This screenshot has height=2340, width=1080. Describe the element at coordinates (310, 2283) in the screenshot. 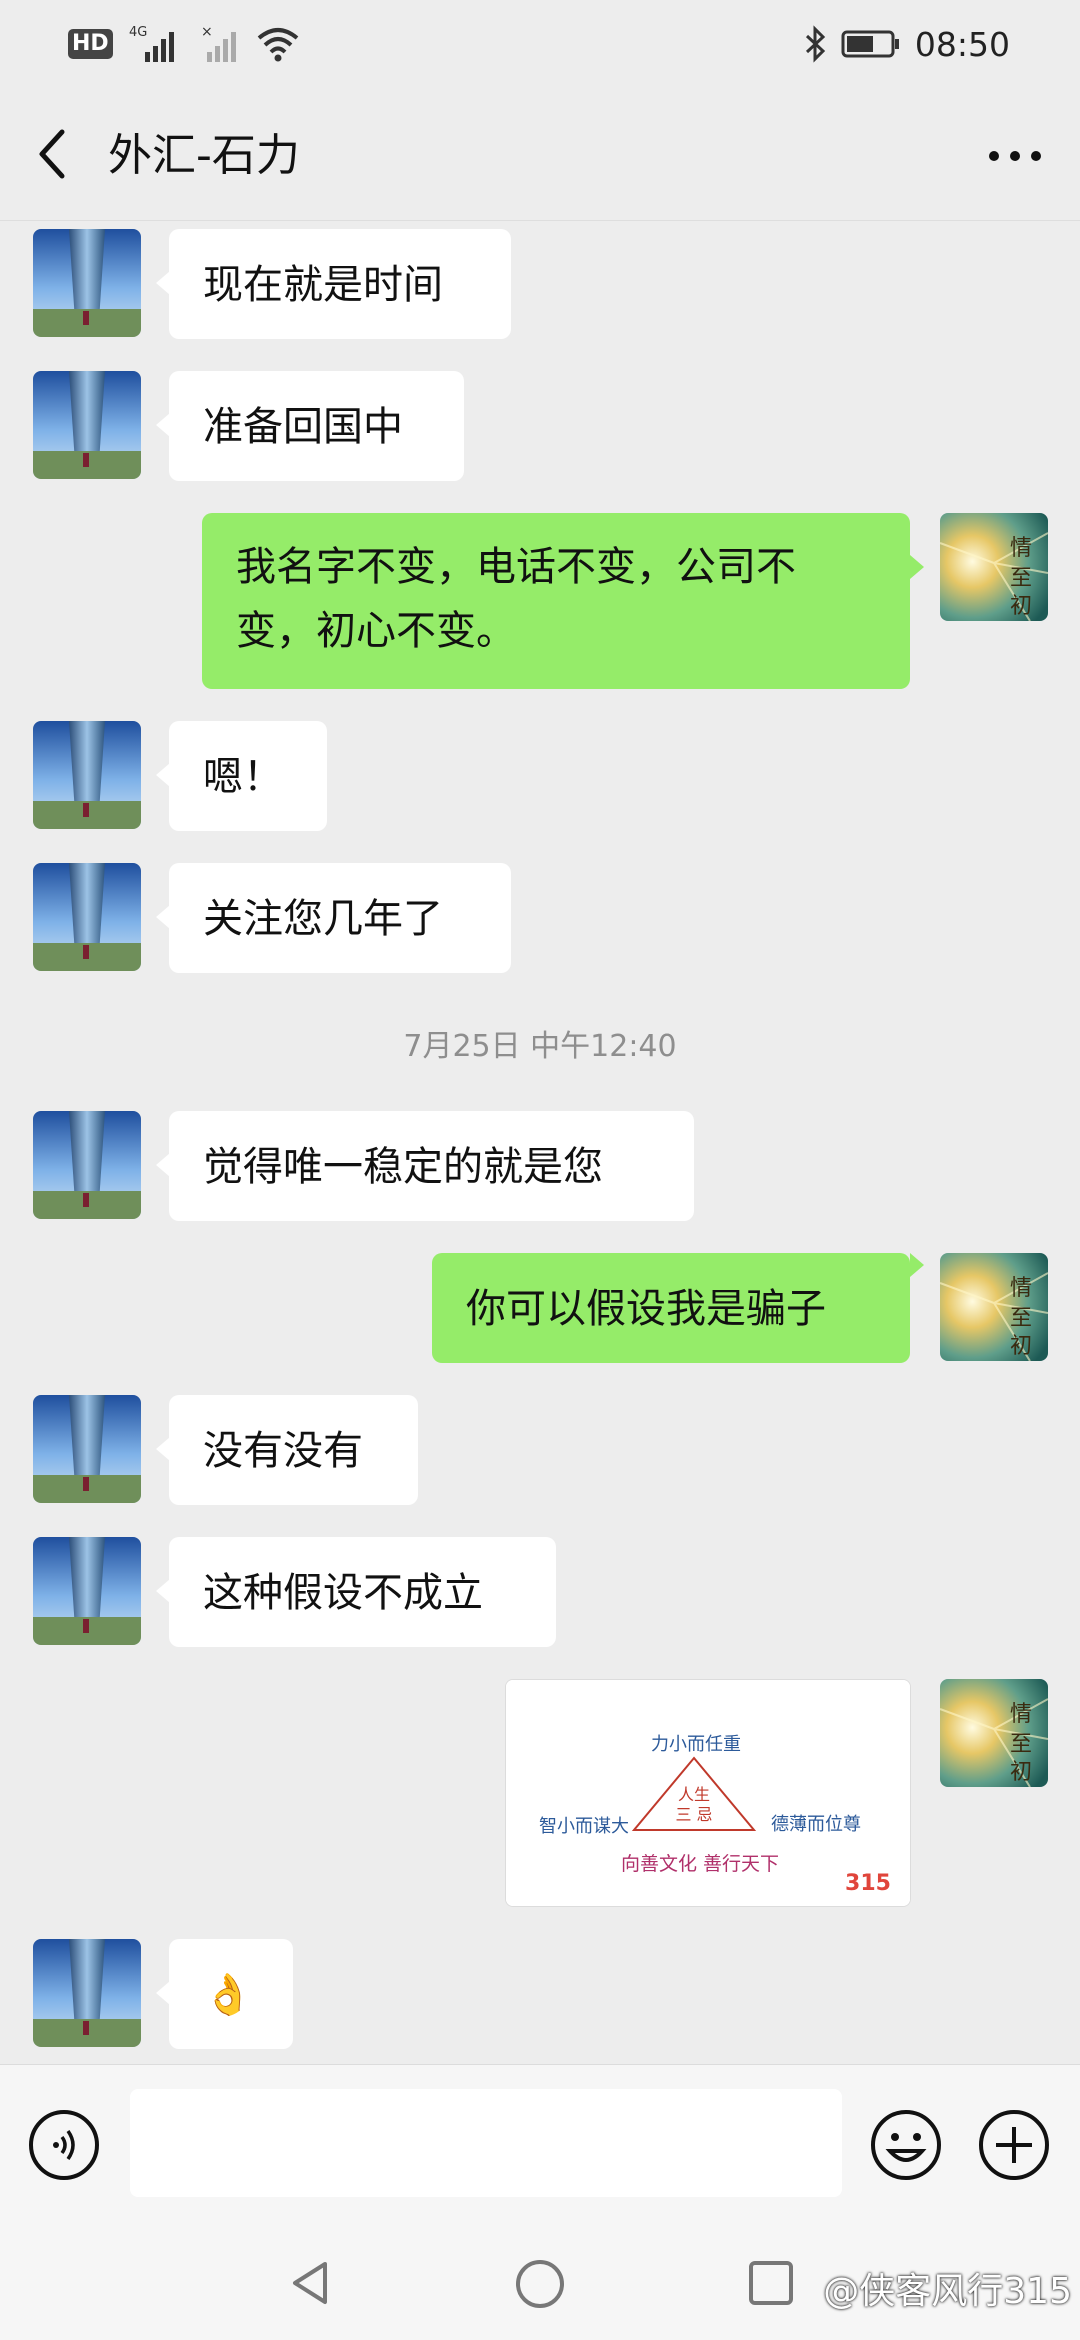

I see `system-back-icon` at that location.